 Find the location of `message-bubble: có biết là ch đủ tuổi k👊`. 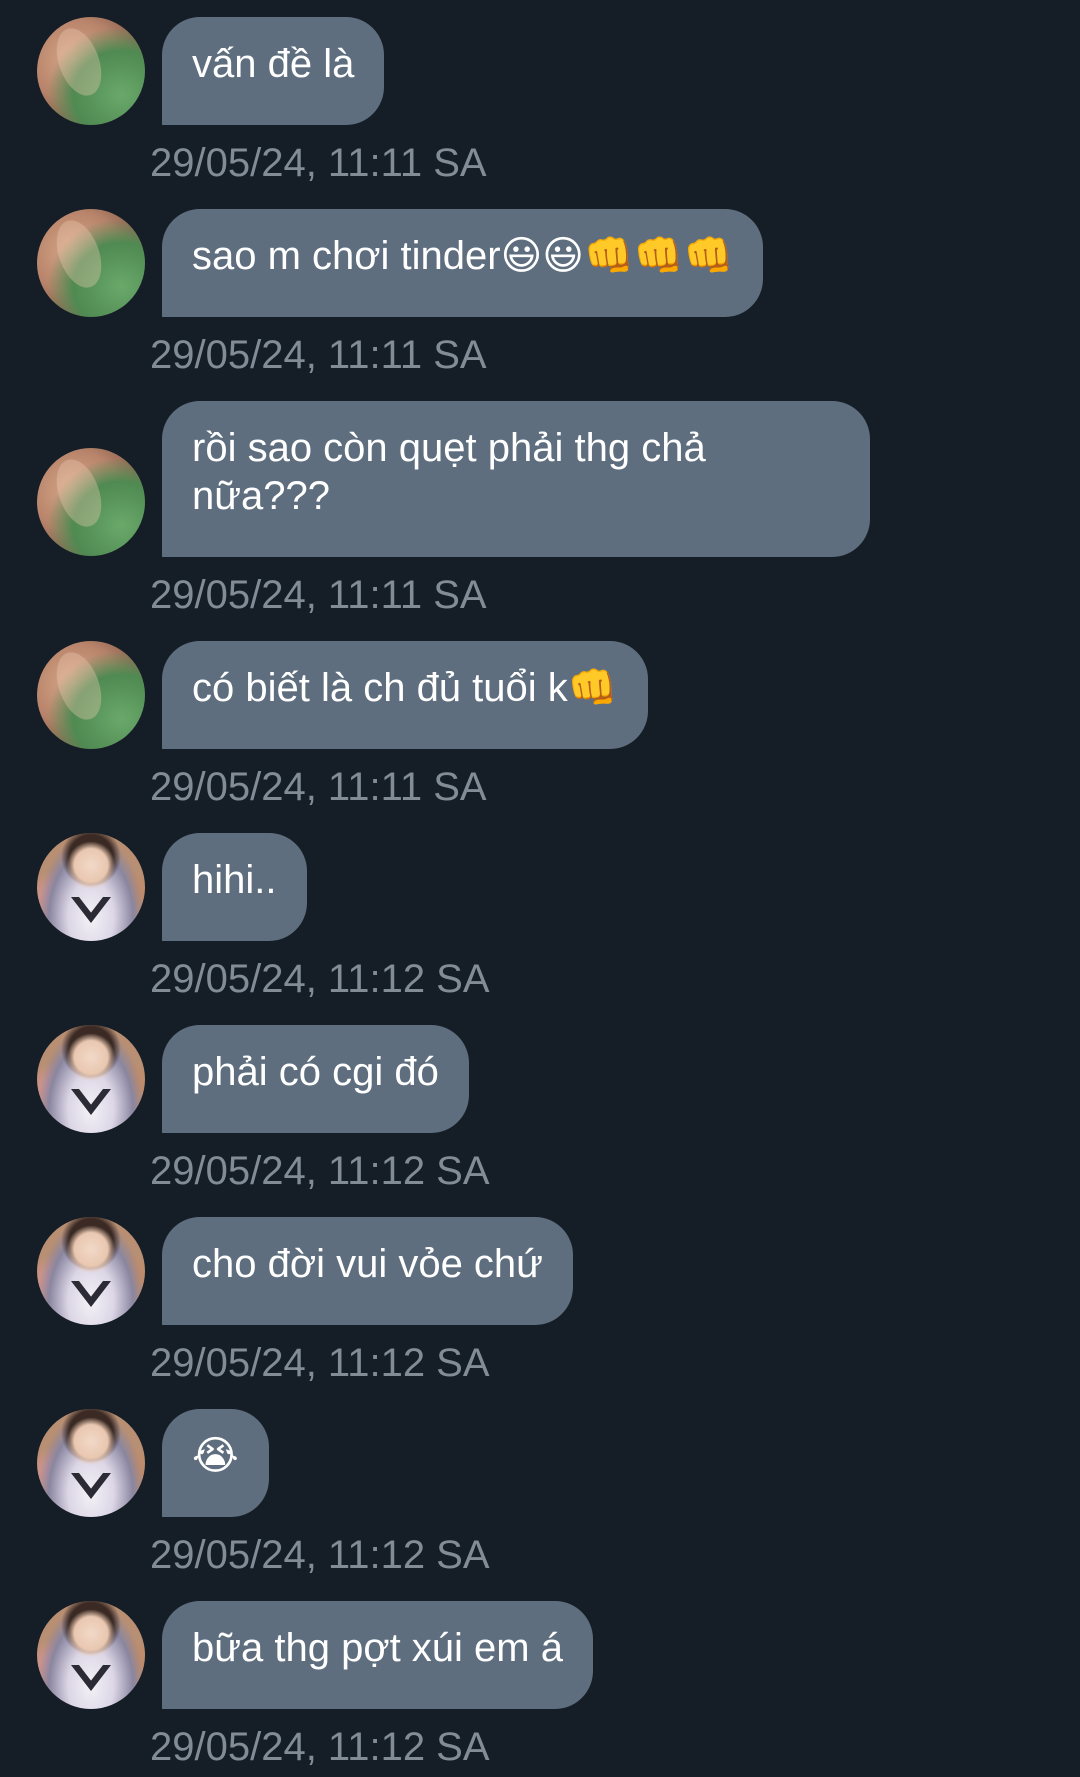

message-bubble: có biết là ch đủ tuổi k👊 is located at coordinates (405, 695).